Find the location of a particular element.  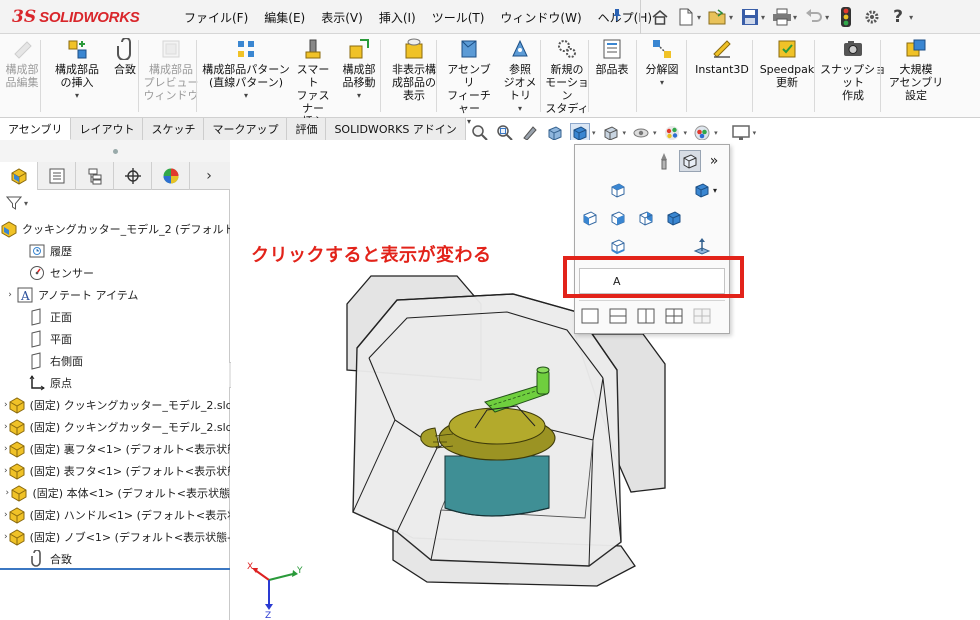

view-orientation-dropdown-icon: ▾ is located at coordinates (594, 133).